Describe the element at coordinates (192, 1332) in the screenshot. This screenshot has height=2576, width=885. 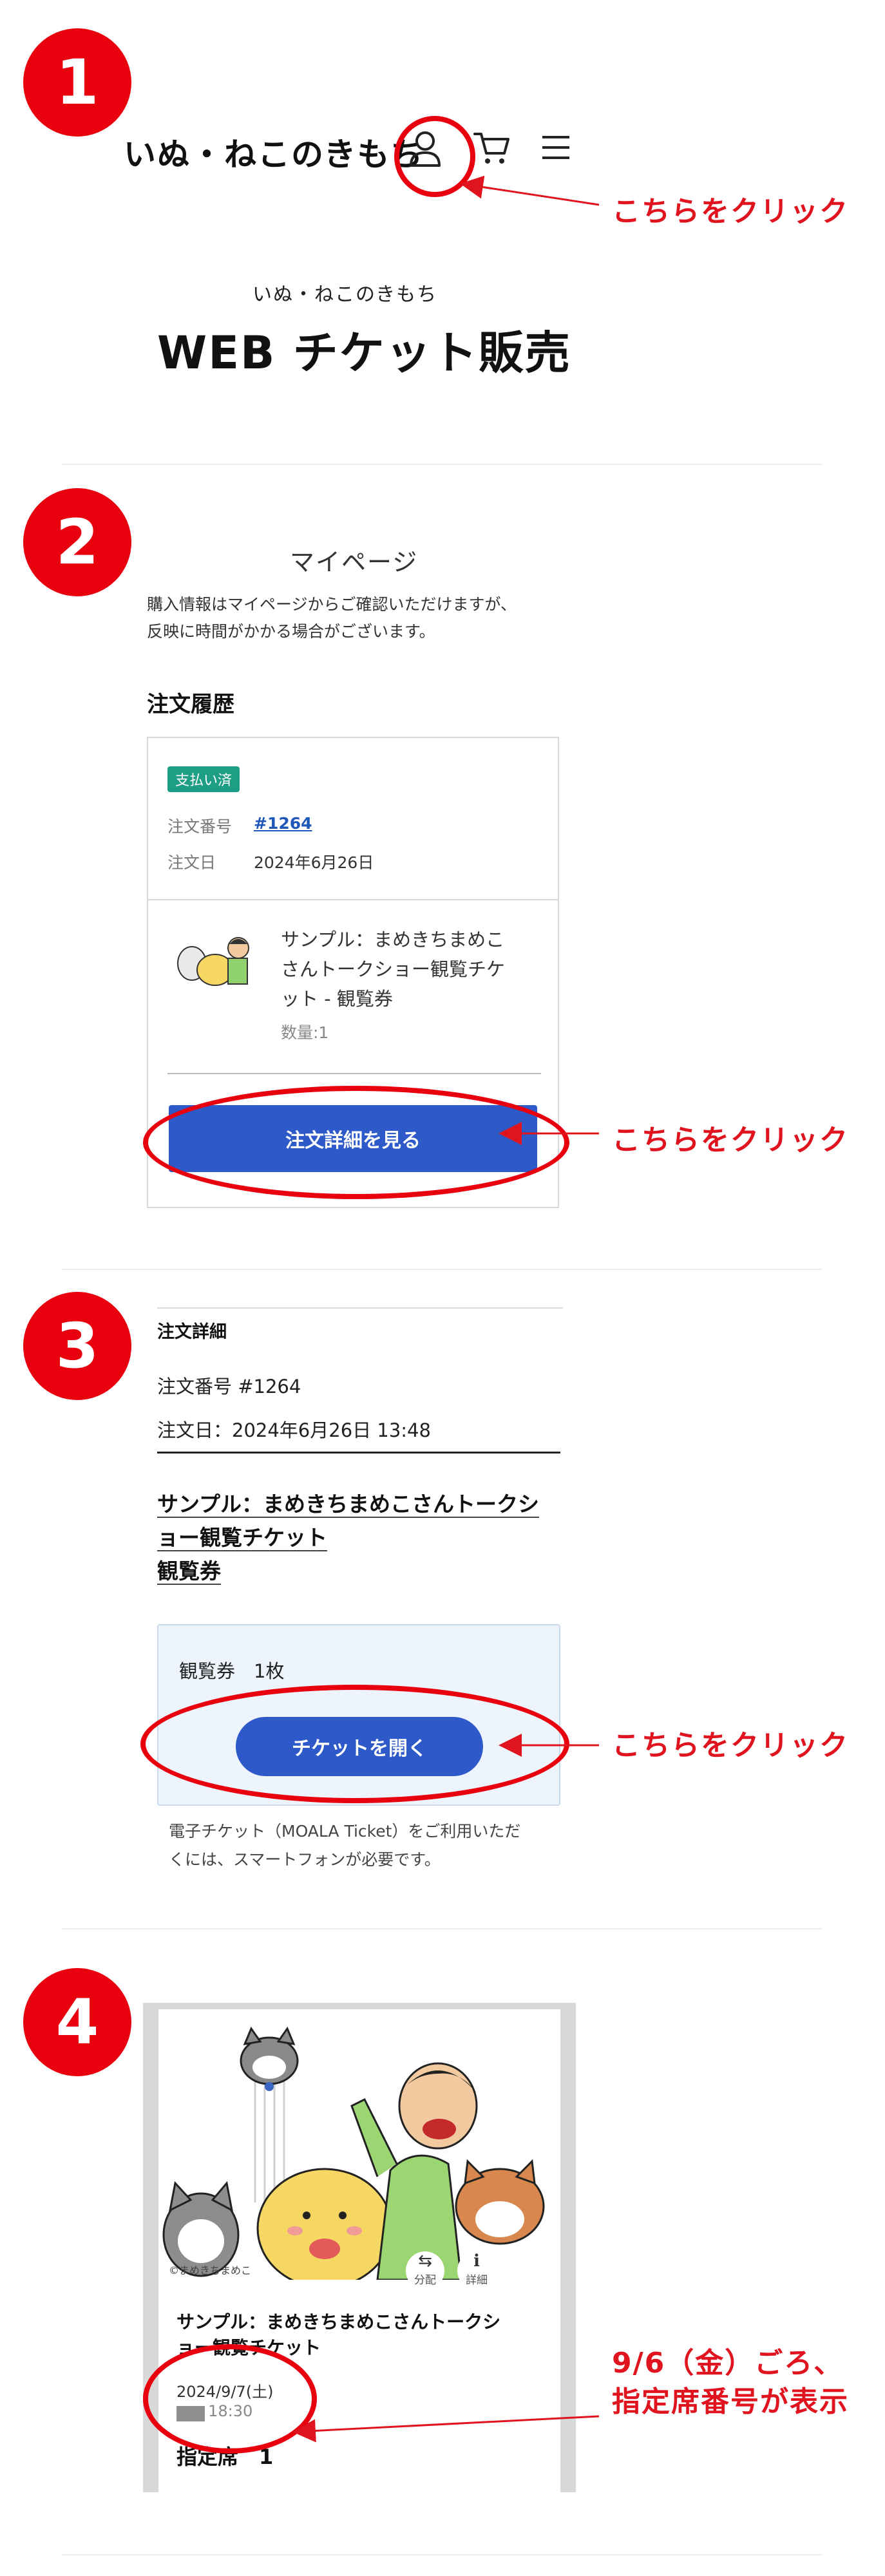
I see `order-detail-heading: 注文詳細` at that location.